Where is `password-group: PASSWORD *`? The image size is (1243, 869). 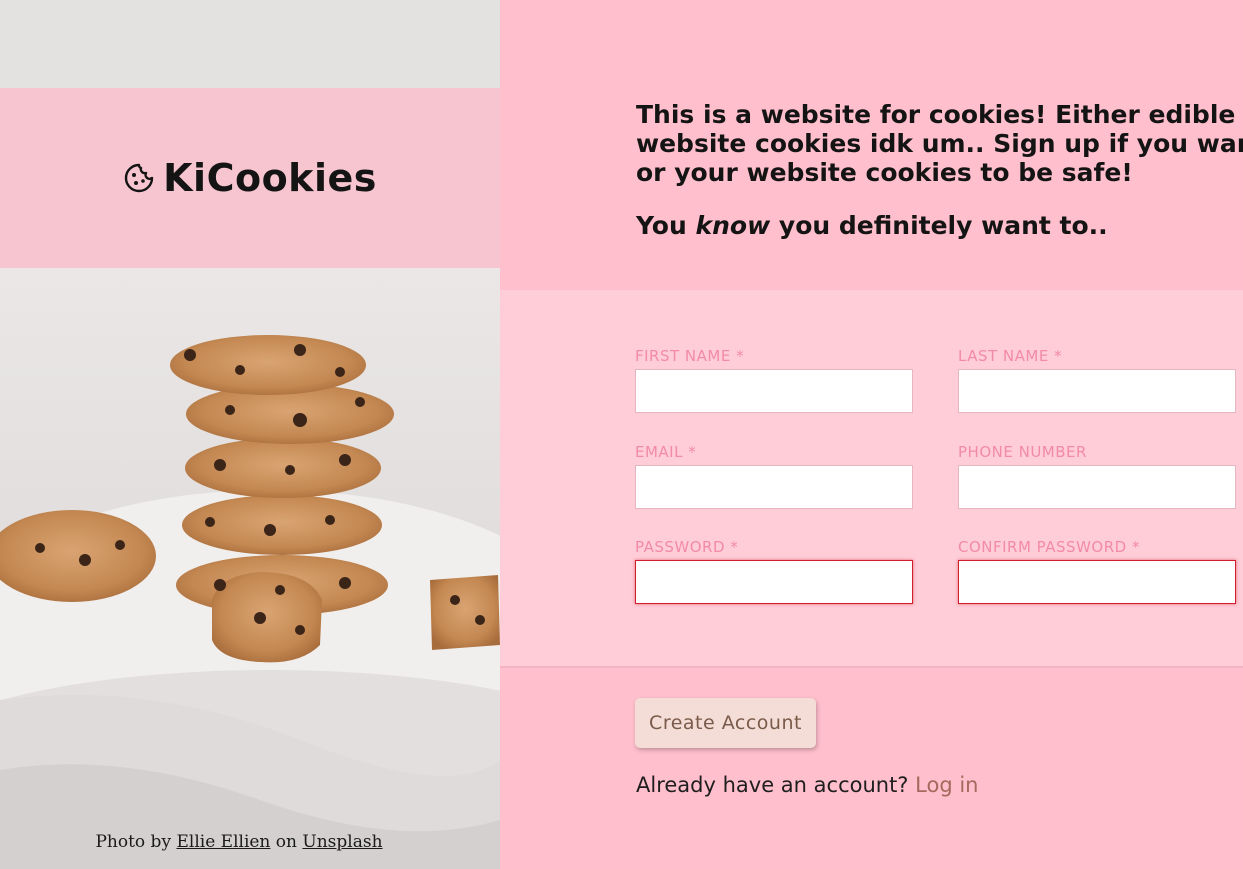 password-group: PASSWORD * is located at coordinates (774, 571).